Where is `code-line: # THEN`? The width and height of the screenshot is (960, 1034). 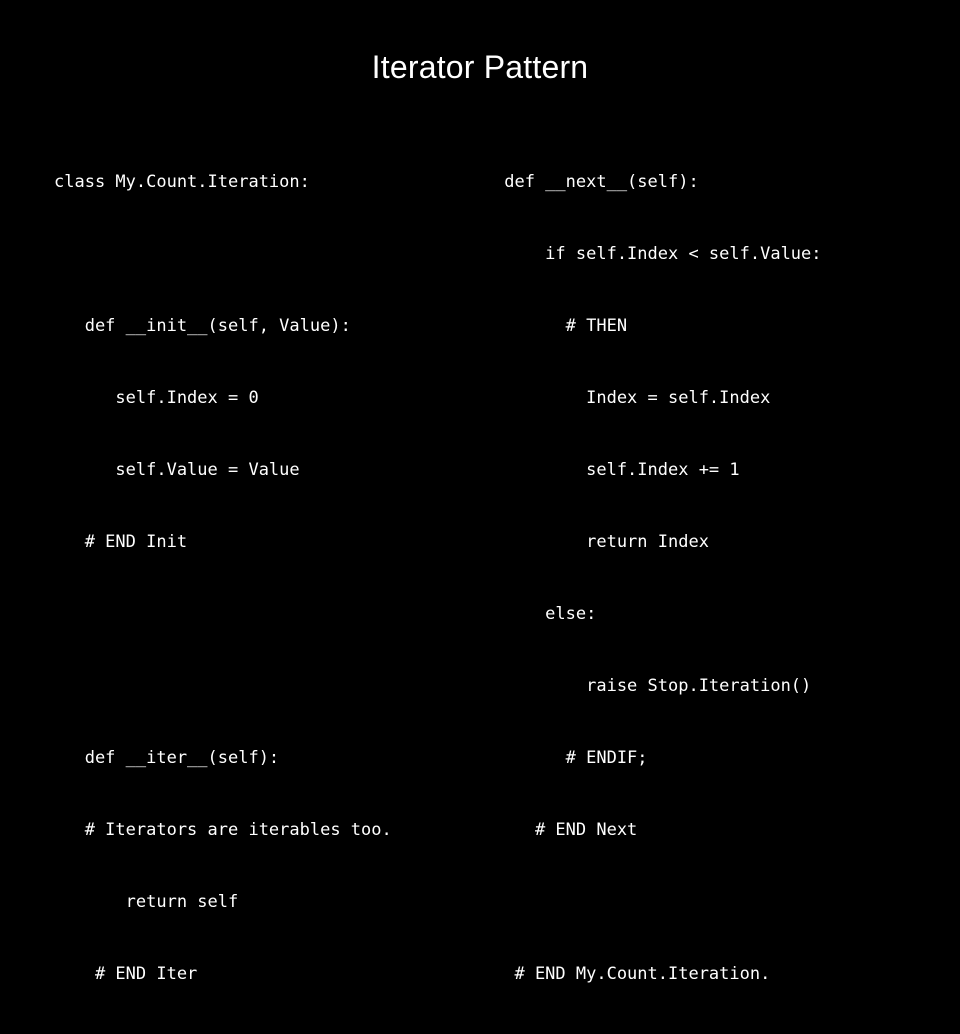 code-line: # THEN is located at coordinates (561, 326).